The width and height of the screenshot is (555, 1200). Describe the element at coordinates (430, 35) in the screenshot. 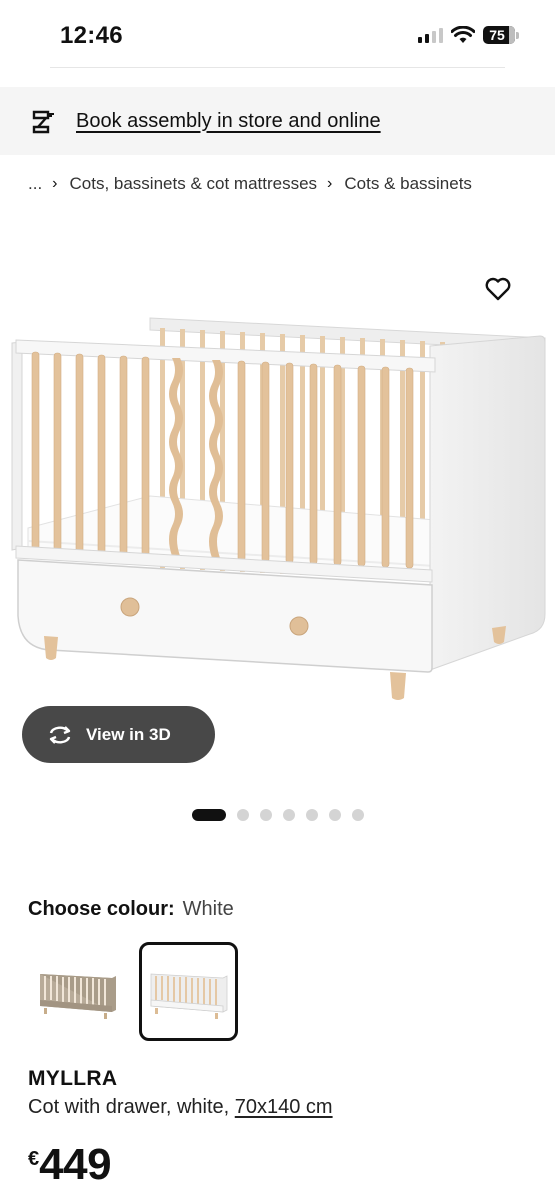

I see `signal-icon` at that location.